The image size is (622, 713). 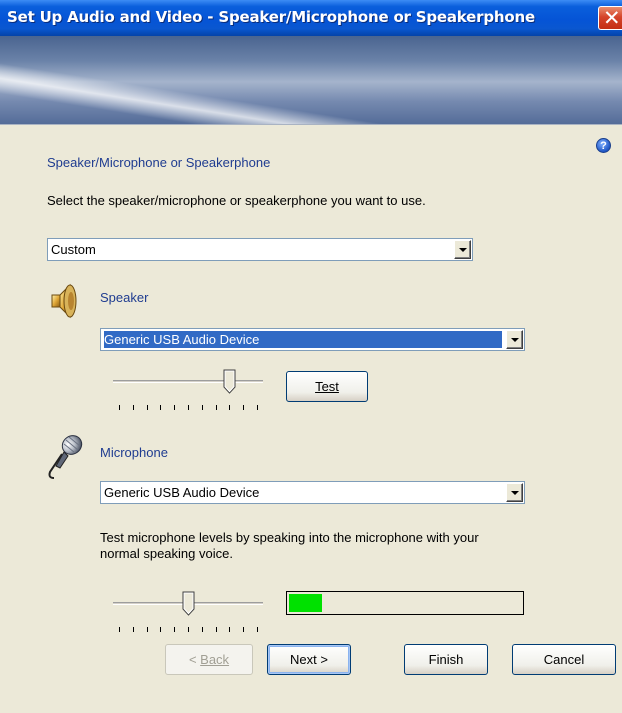 What do you see at coordinates (124, 297) in the screenshot?
I see `speaker-label: Speaker` at bounding box center [124, 297].